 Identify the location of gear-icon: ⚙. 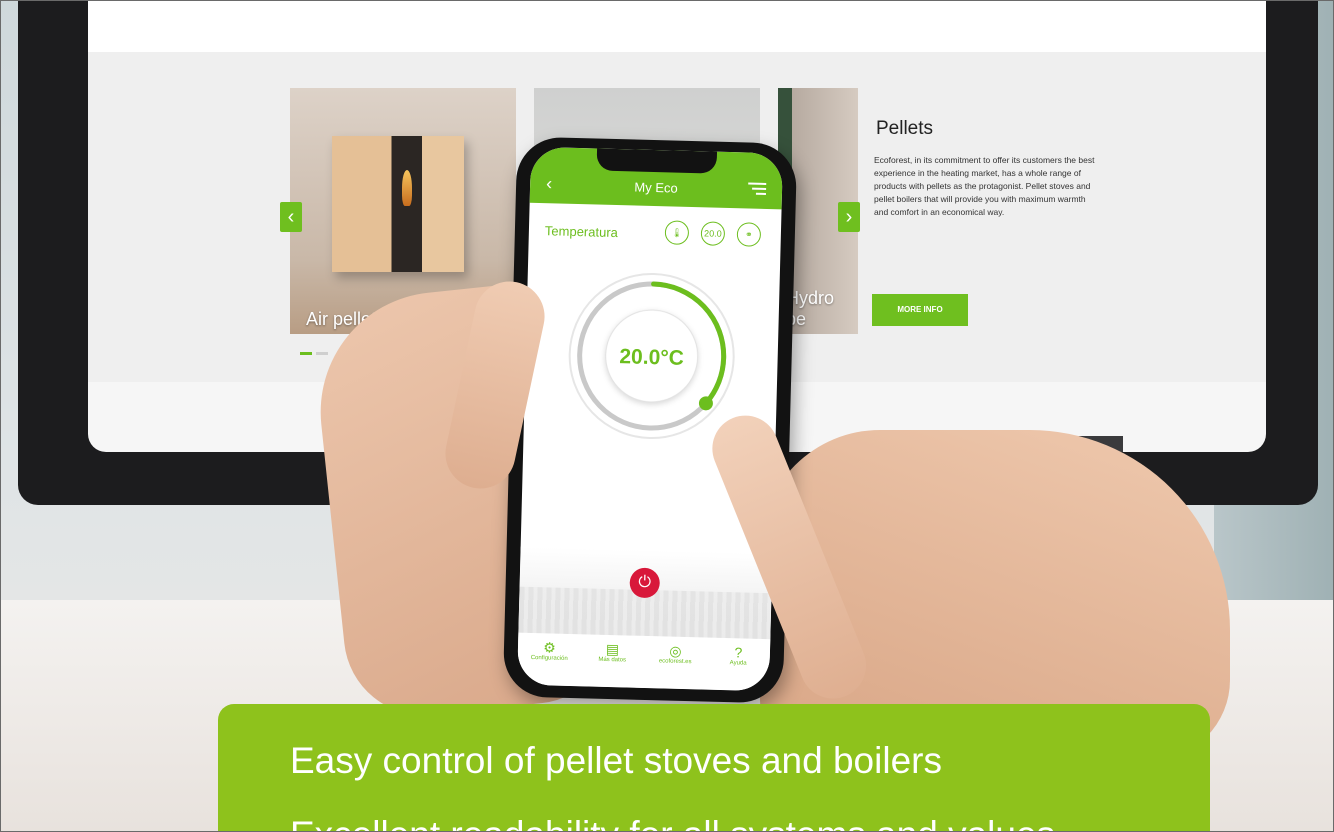
(550, 647).